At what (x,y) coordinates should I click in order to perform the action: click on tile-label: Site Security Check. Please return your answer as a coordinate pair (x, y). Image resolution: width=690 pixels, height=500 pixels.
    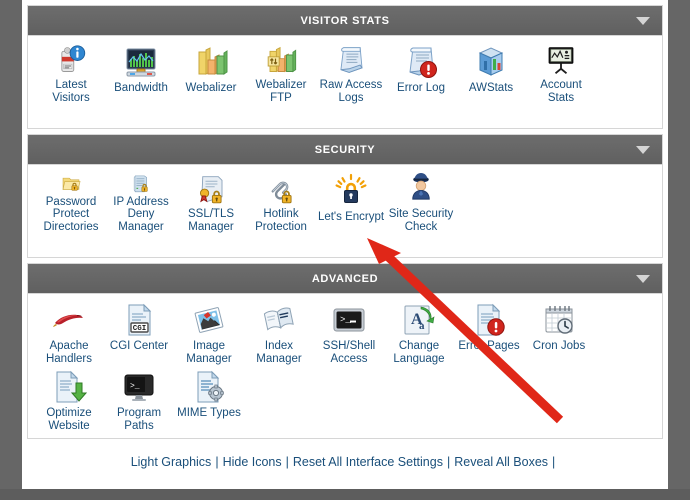
    Looking at the image, I should click on (421, 220).